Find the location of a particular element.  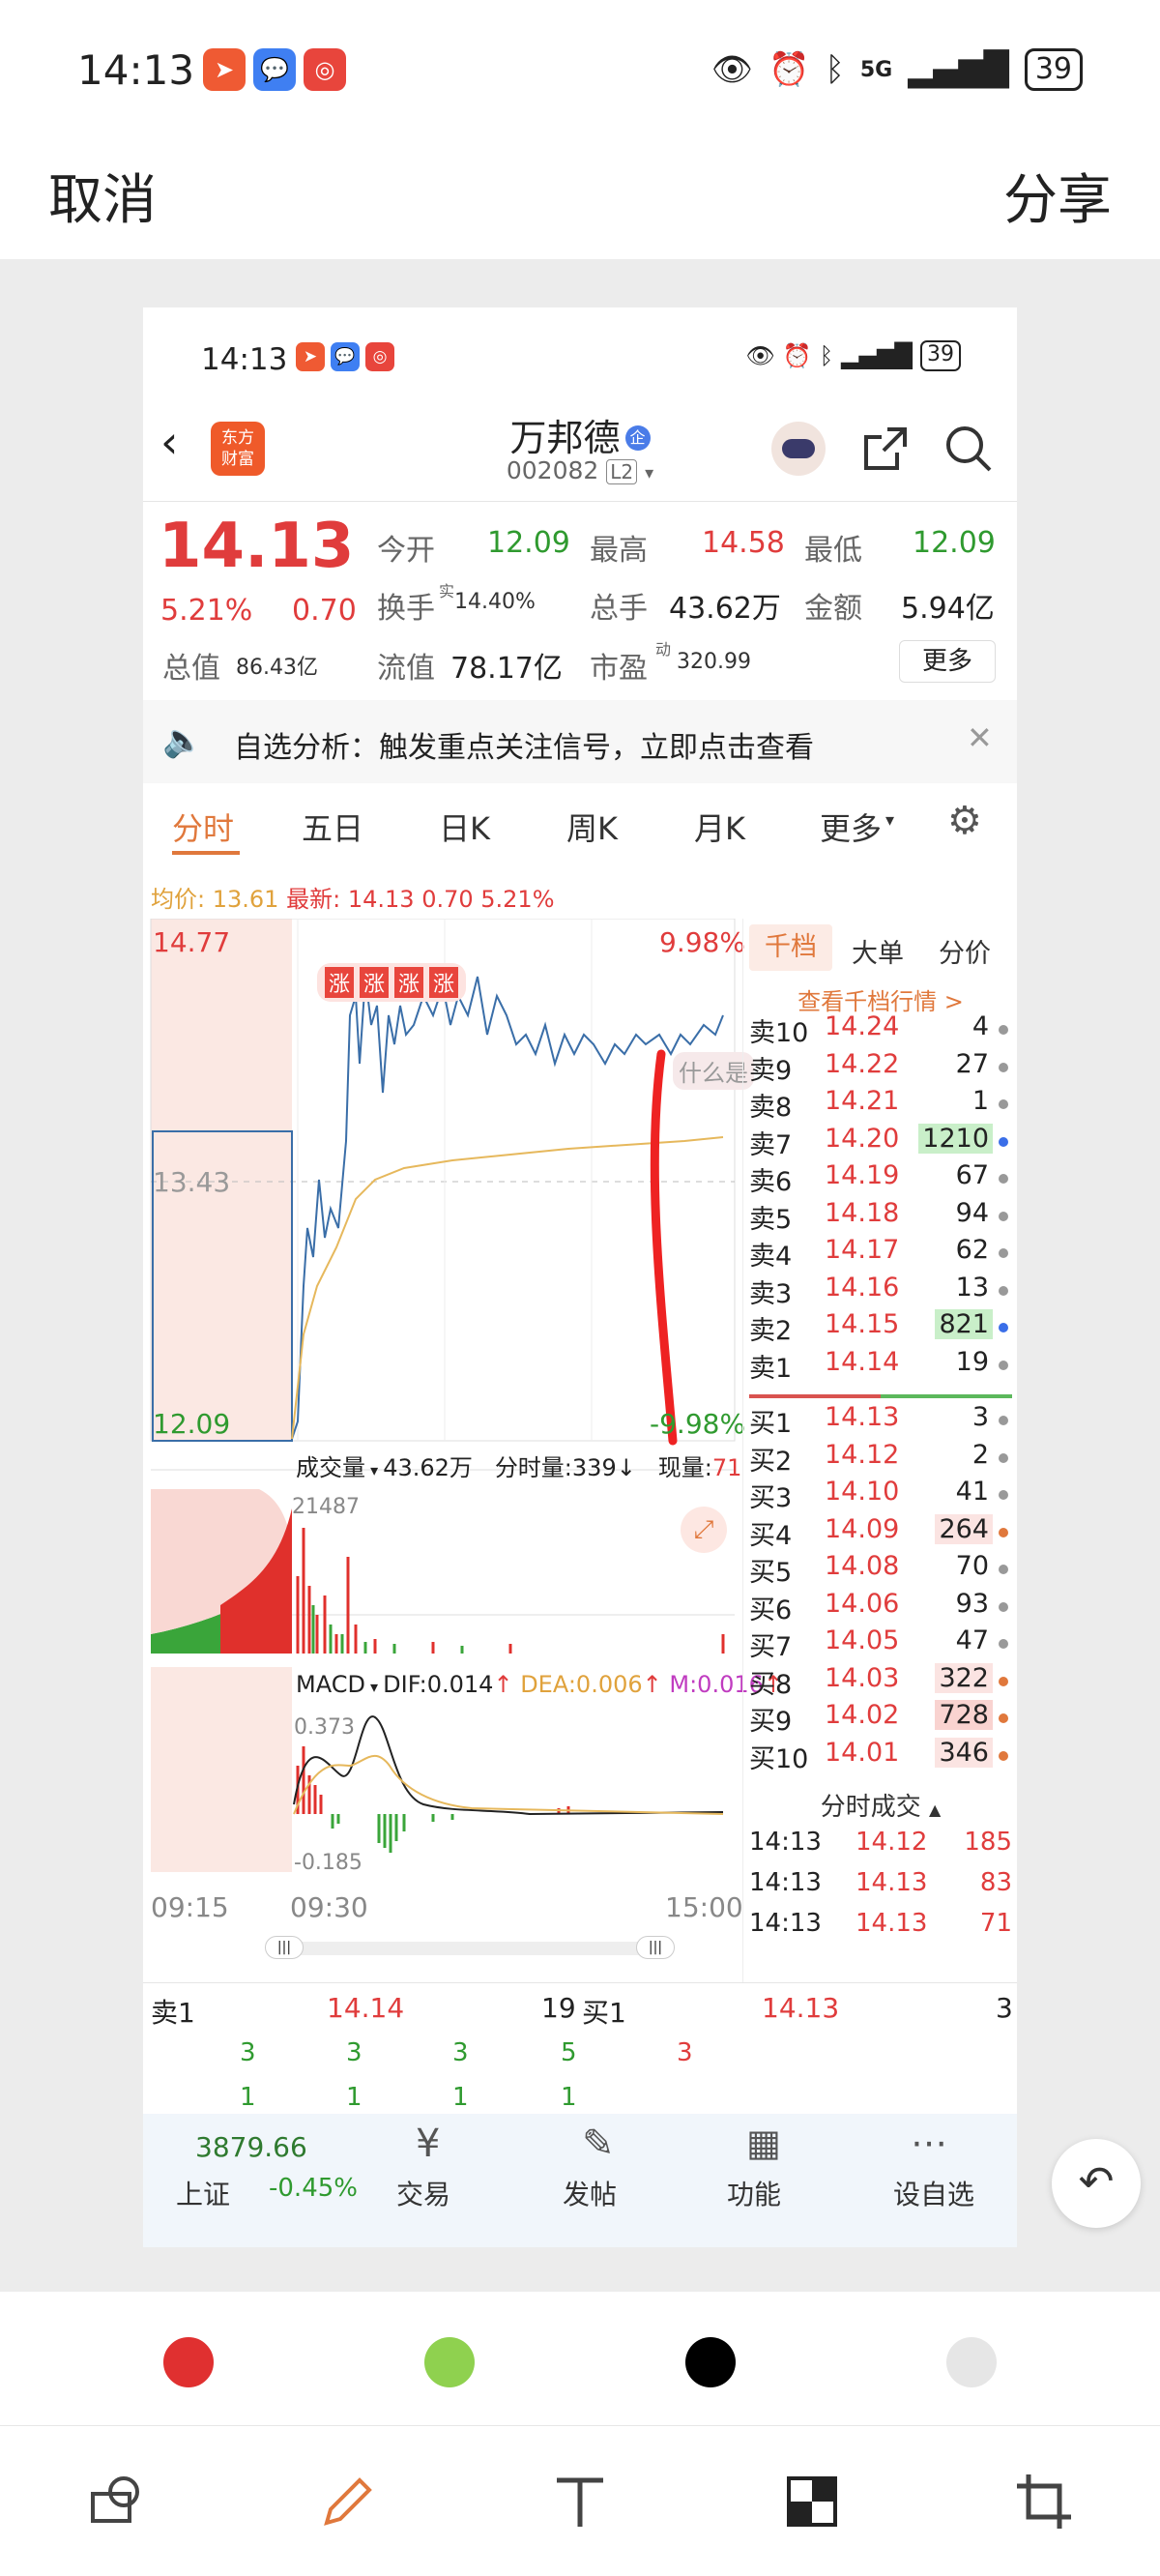

bid-level-label: 买5 is located at coordinates (771, 1573).